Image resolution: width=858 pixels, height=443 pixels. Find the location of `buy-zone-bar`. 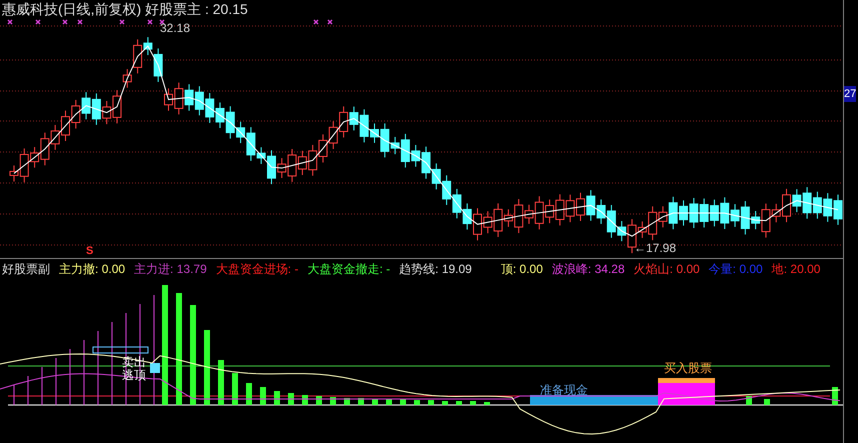

buy-zone-bar is located at coordinates (686, 391).